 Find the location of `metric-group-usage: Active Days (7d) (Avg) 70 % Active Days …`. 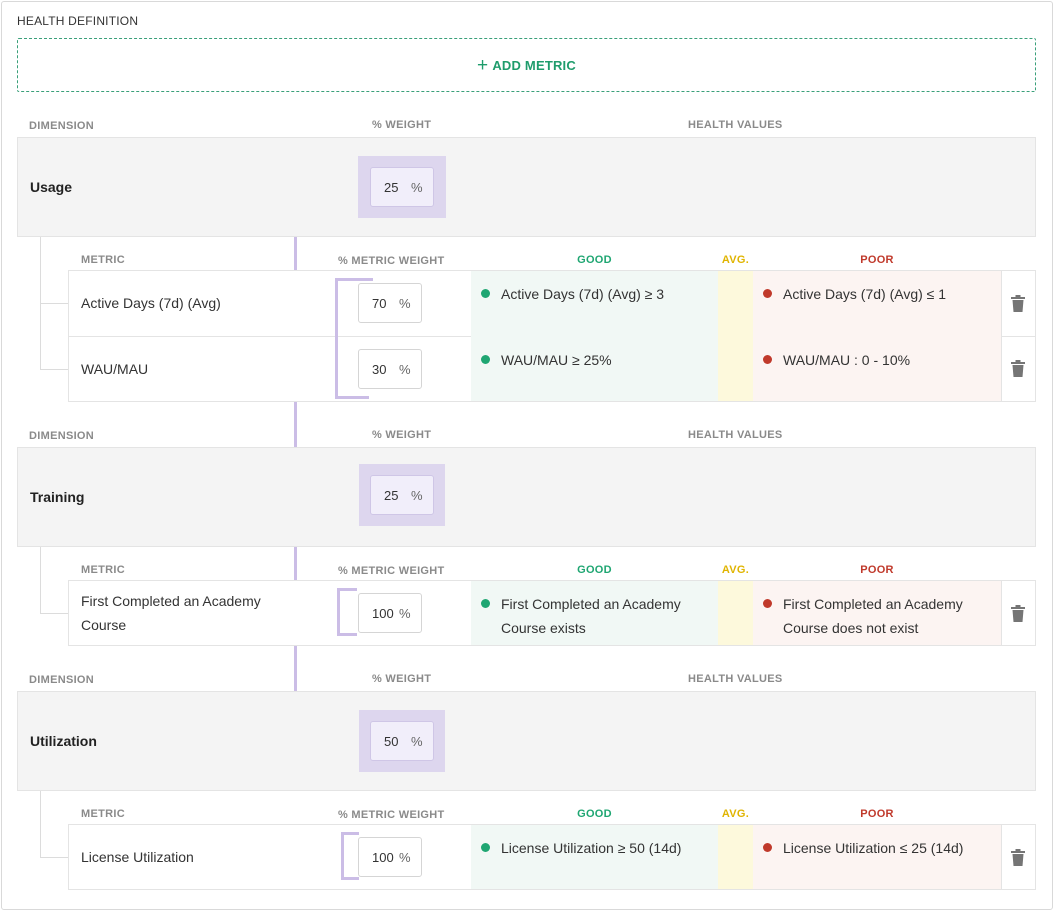

metric-group-usage: Active Days (7d) (Avg) 70 % Active Days … is located at coordinates (552, 336).